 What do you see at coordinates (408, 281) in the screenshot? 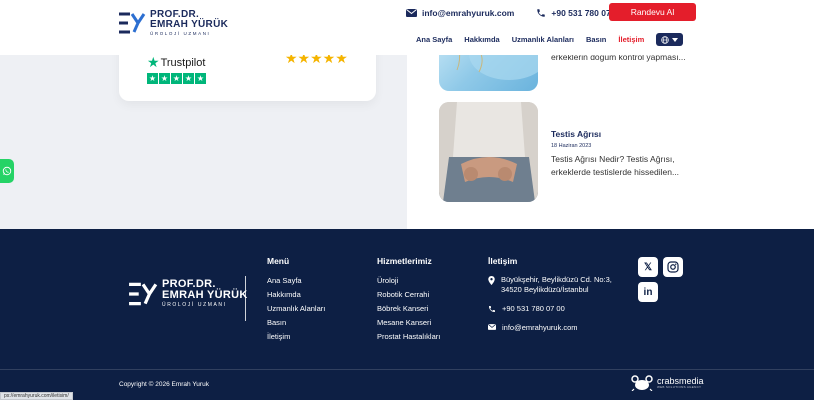
I see `footer-service-link: Üroloji` at bounding box center [408, 281].